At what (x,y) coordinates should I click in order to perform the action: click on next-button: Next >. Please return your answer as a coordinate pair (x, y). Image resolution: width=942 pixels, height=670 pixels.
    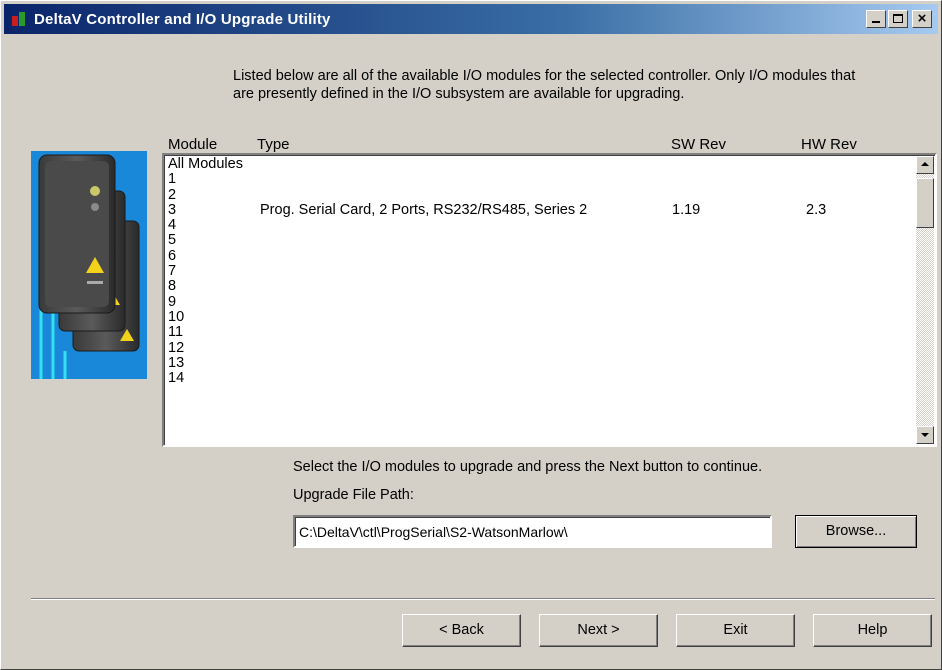
    Looking at the image, I should click on (598, 630).